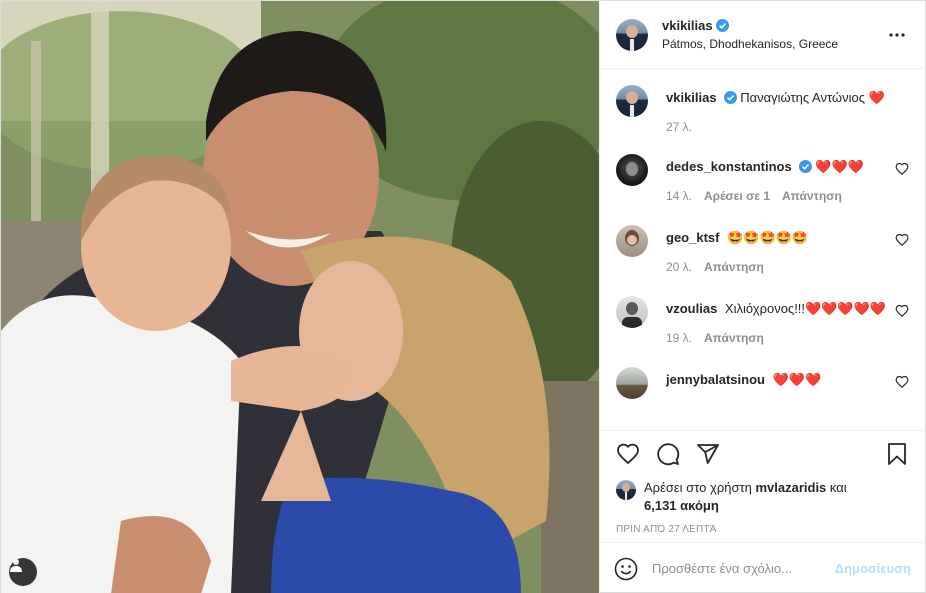  Describe the element at coordinates (790, 487) in the screenshot. I see `liker-username: mvlazaridis` at that location.